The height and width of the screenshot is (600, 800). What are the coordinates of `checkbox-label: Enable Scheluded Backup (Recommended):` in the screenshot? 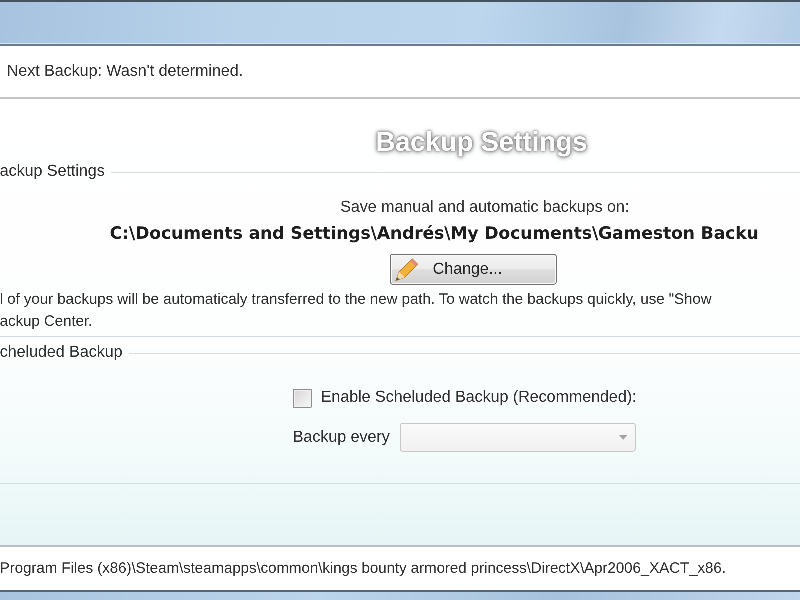 It's located at (479, 398).